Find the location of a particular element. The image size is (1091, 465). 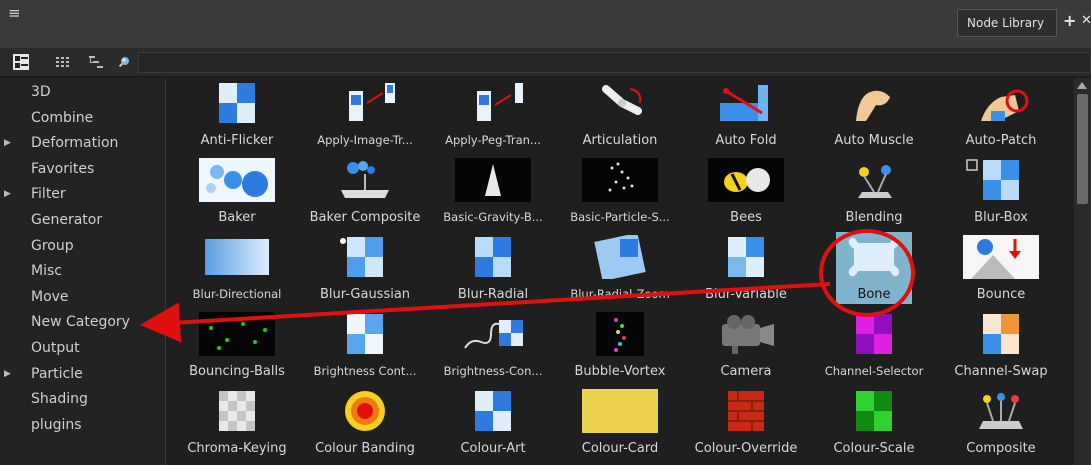

node-bone: Bone is located at coordinates (874, 270).